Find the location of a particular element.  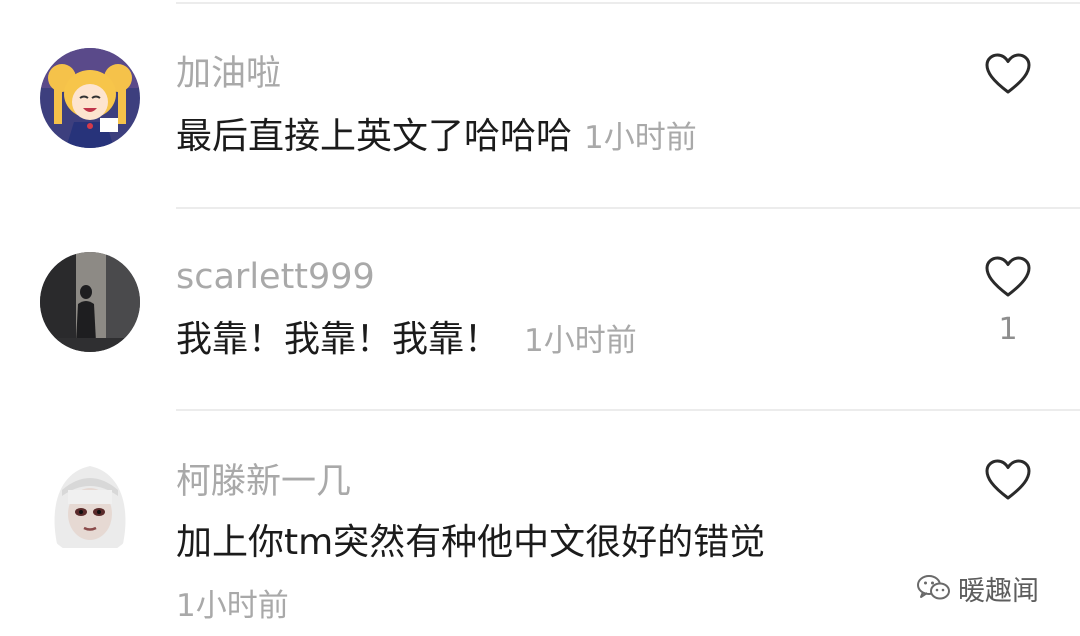

like-count: 1 is located at coordinates (1008, 329).